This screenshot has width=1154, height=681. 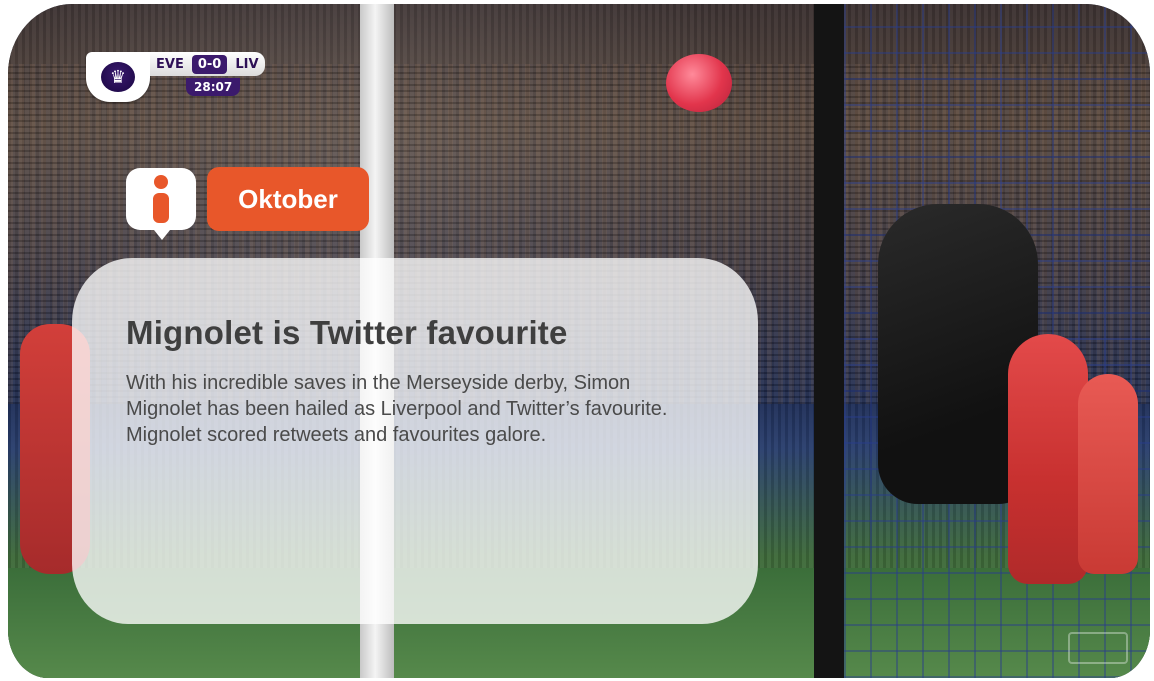 I want to click on home-team: EVE, so click(x=170, y=64).